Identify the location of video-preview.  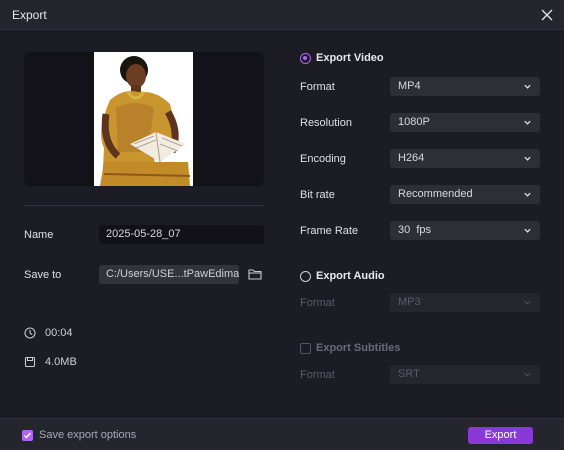
(144, 119).